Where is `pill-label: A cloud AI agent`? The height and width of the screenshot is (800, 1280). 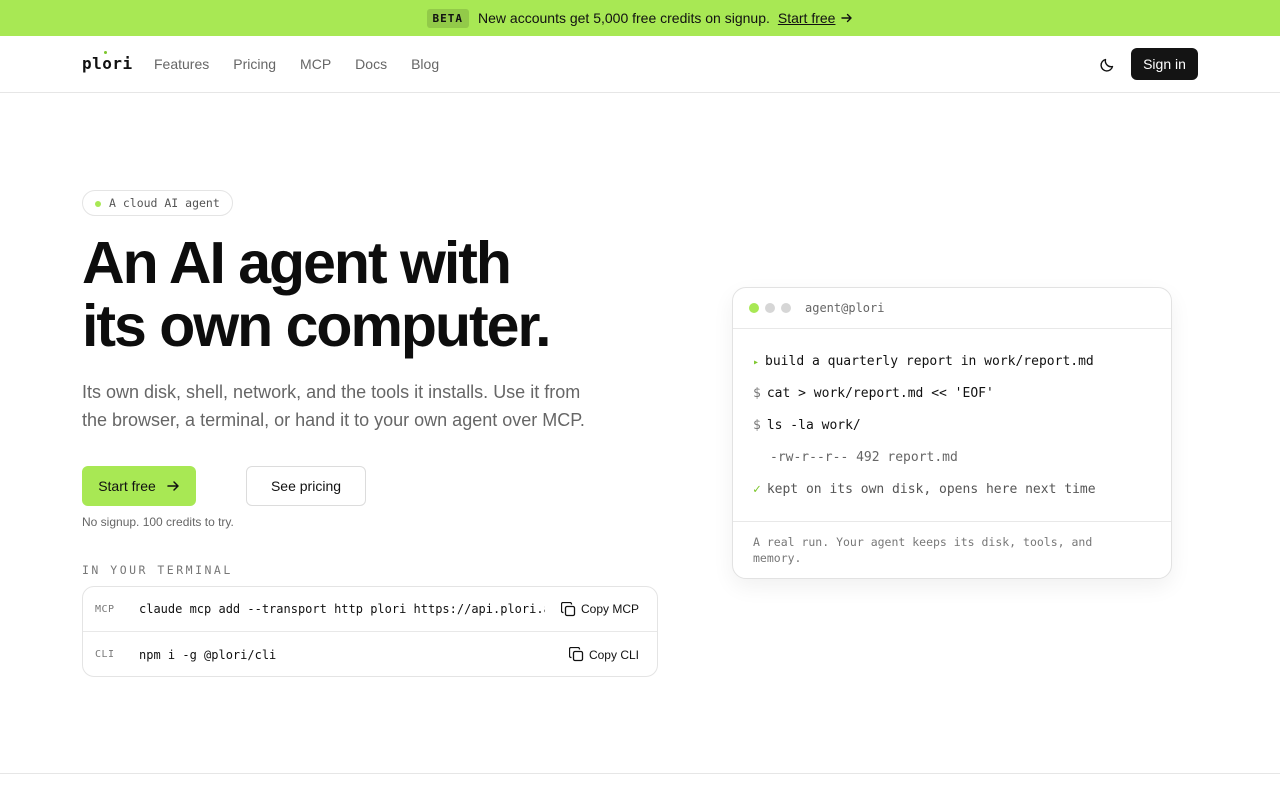 pill-label: A cloud AI agent is located at coordinates (164, 203).